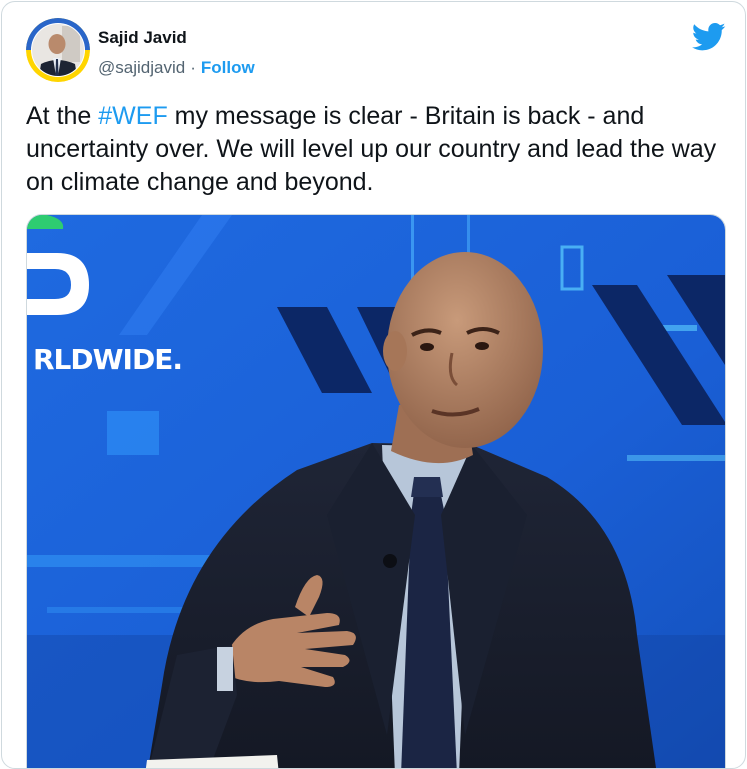  I want to click on author-meta-row: @sajidjavid · Follow, so click(176, 68).